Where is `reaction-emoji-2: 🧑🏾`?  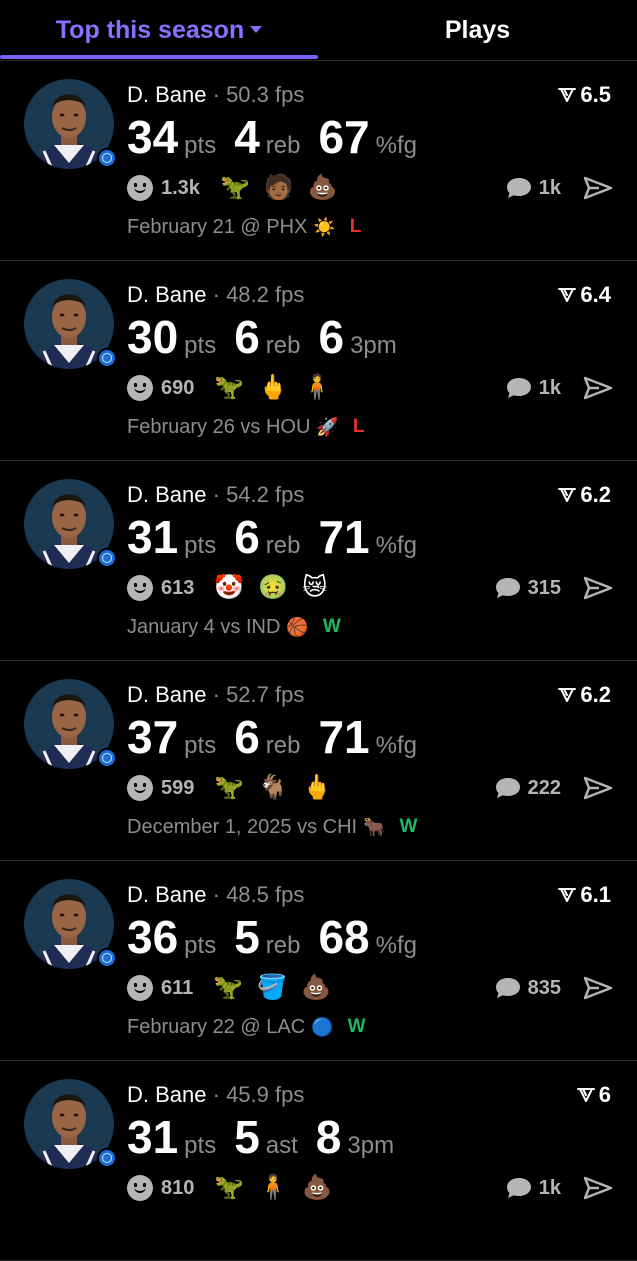
reaction-emoji-2: 🧑🏾 is located at coordinates (279, 188).